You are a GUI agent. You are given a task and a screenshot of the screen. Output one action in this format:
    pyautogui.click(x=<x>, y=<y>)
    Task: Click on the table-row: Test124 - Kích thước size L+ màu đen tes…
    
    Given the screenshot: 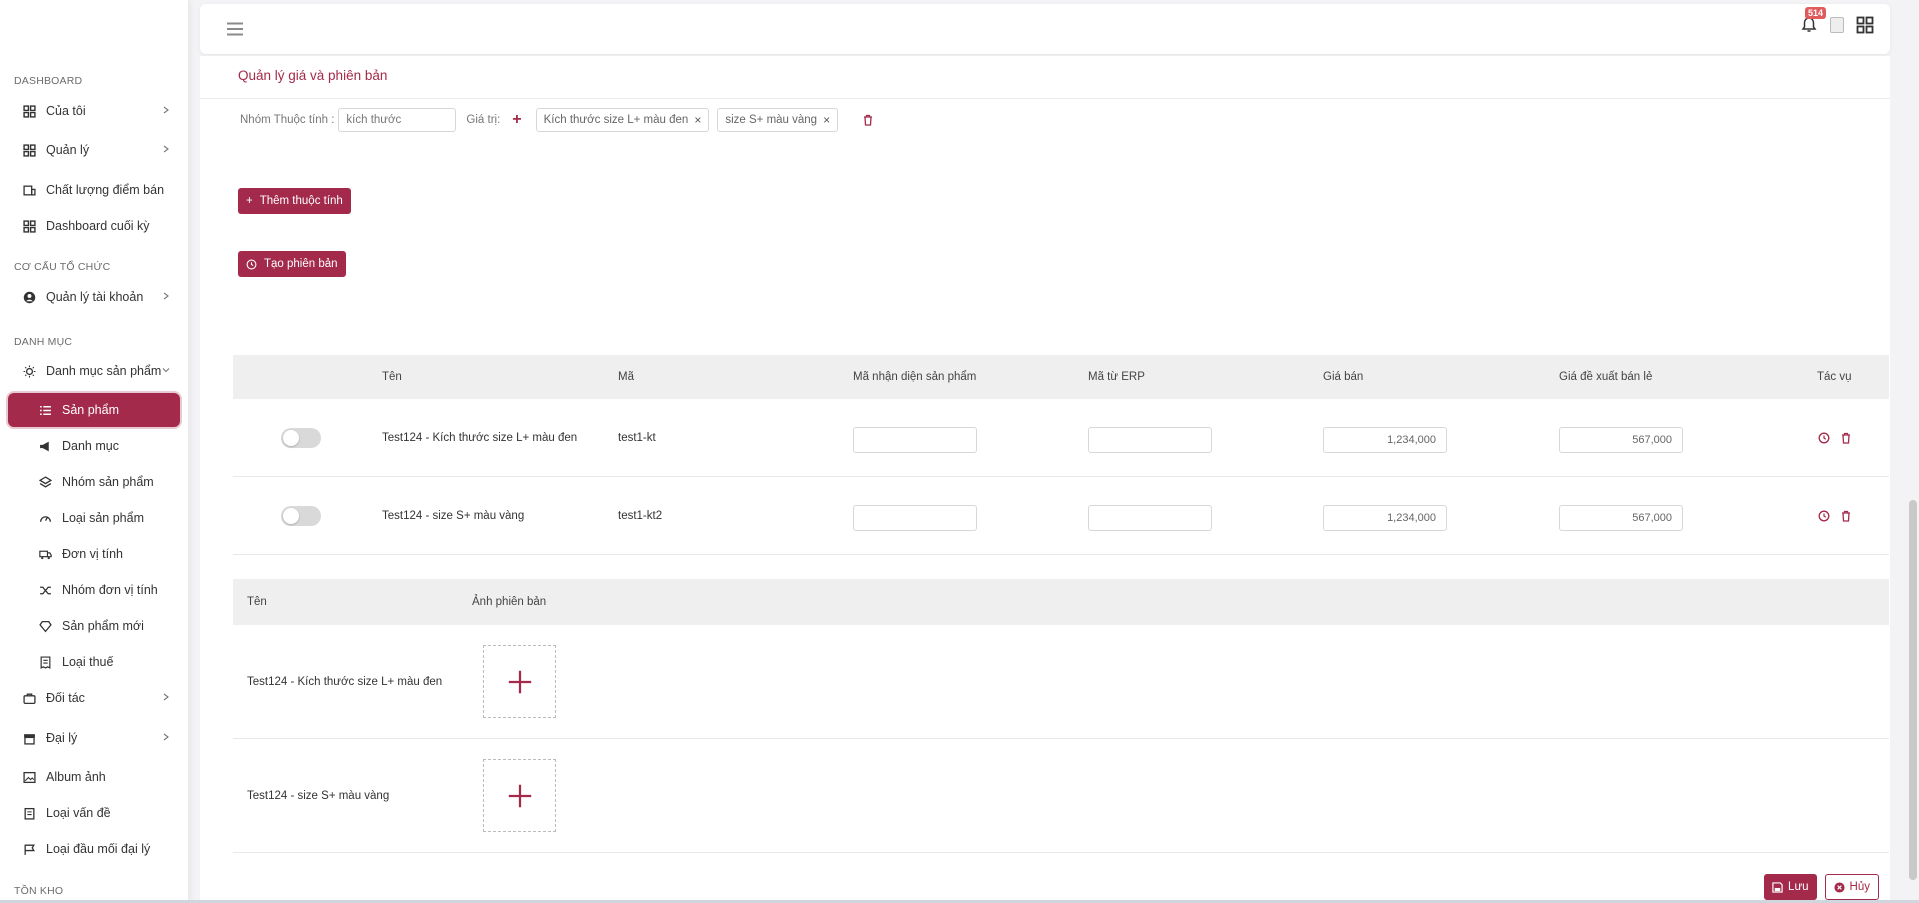 What is the action you would take?
    pyautogui.click(x=1061, y=438)
    